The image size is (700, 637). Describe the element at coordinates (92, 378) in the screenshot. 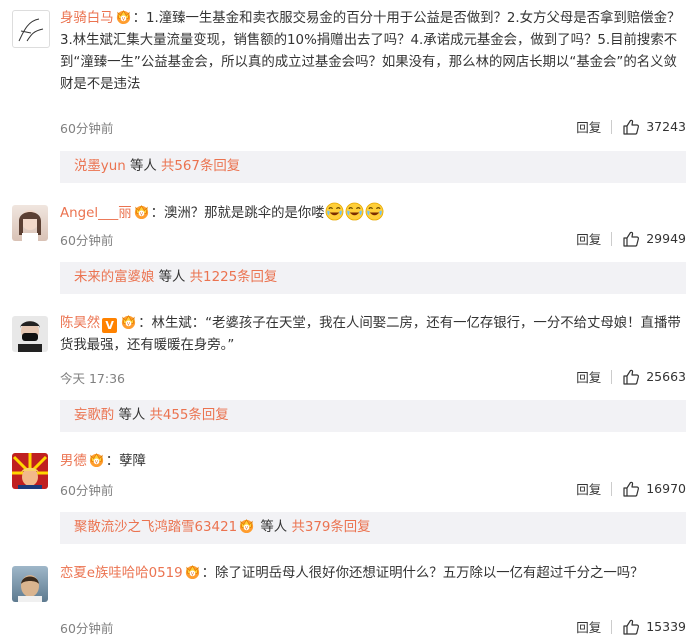

I see `comment-time: 今天 17:36` at that location.